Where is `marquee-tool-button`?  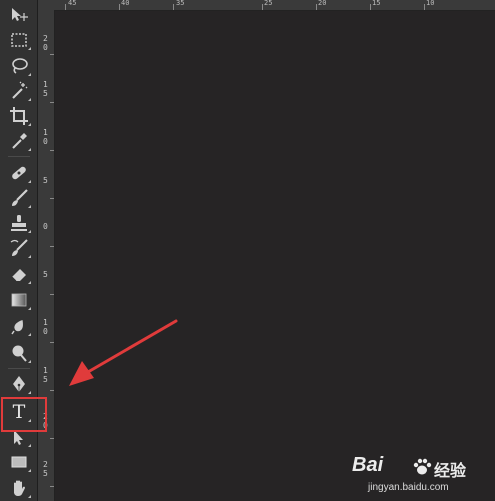
marquee-tool-button is located at coordinates (19, 40).